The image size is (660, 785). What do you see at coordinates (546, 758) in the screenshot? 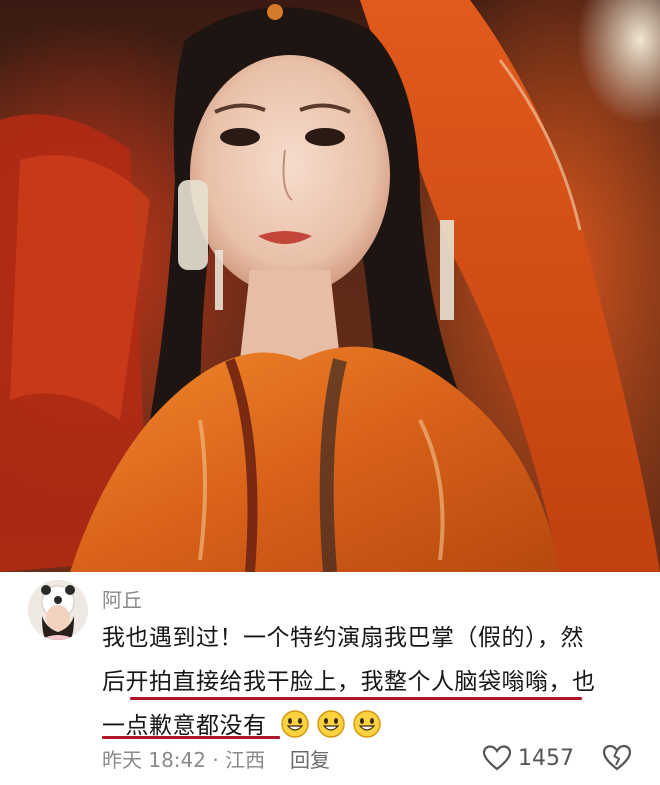
I see `like-count: 1457` at bounding box center [546, 758].